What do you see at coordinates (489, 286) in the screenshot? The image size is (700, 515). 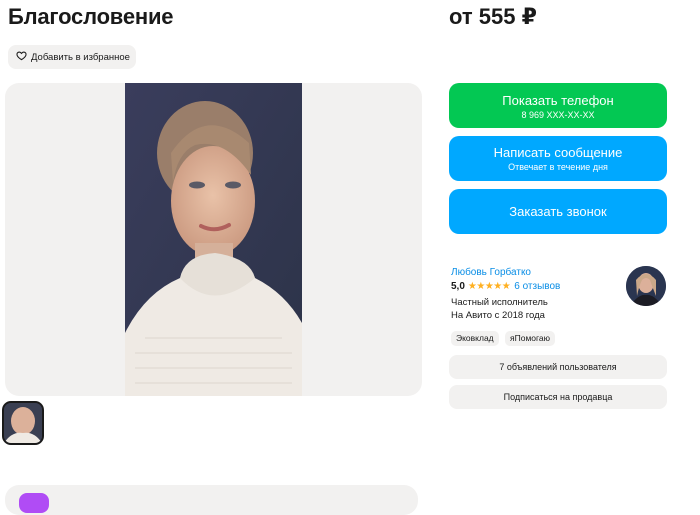 I see `rating-stars-icon: ★★★★★` at bounding box center [489, 286].